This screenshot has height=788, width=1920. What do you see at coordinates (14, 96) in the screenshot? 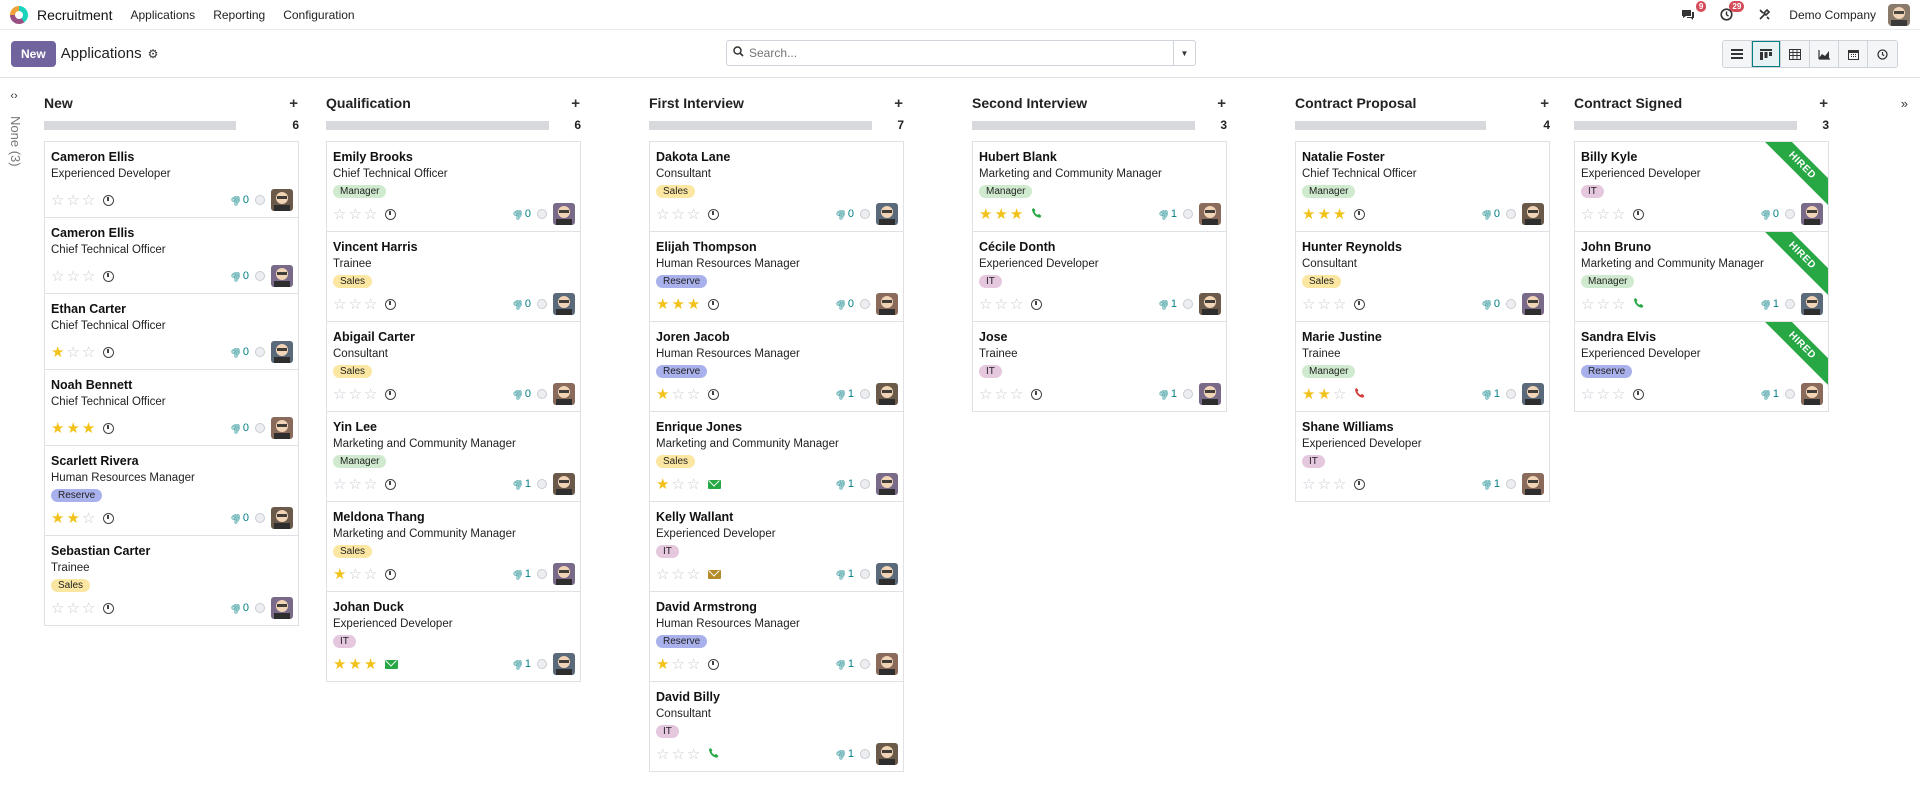
I see `expand-column-icon: ‹›` at bounding box center [14, 96].